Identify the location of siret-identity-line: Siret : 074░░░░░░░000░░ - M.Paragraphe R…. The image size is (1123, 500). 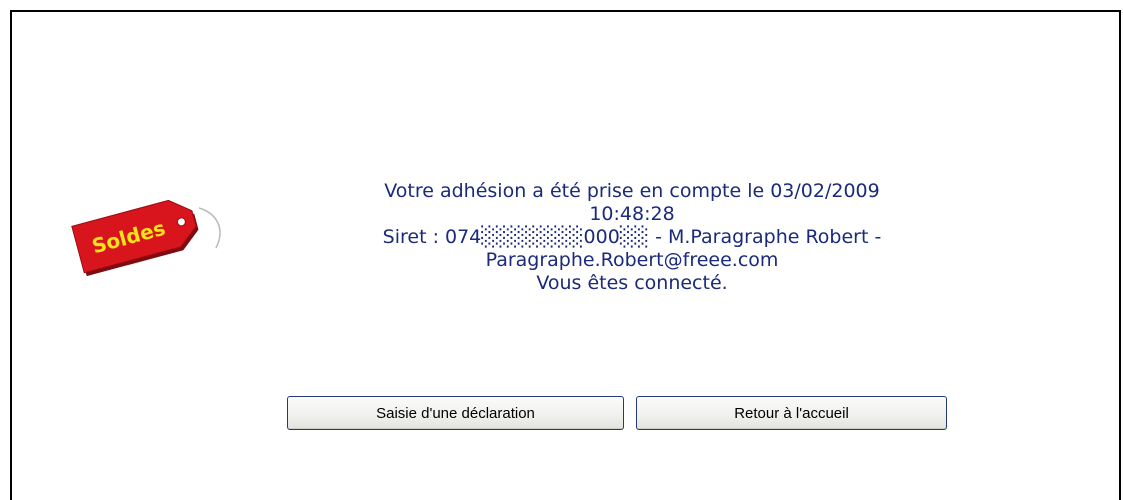
(632, 237).